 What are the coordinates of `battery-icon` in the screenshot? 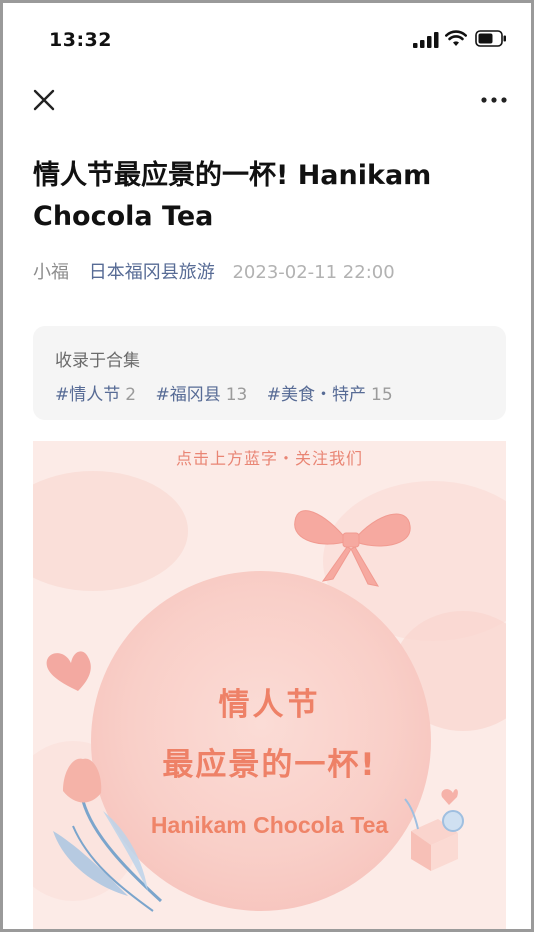 It's located at (490, 38).